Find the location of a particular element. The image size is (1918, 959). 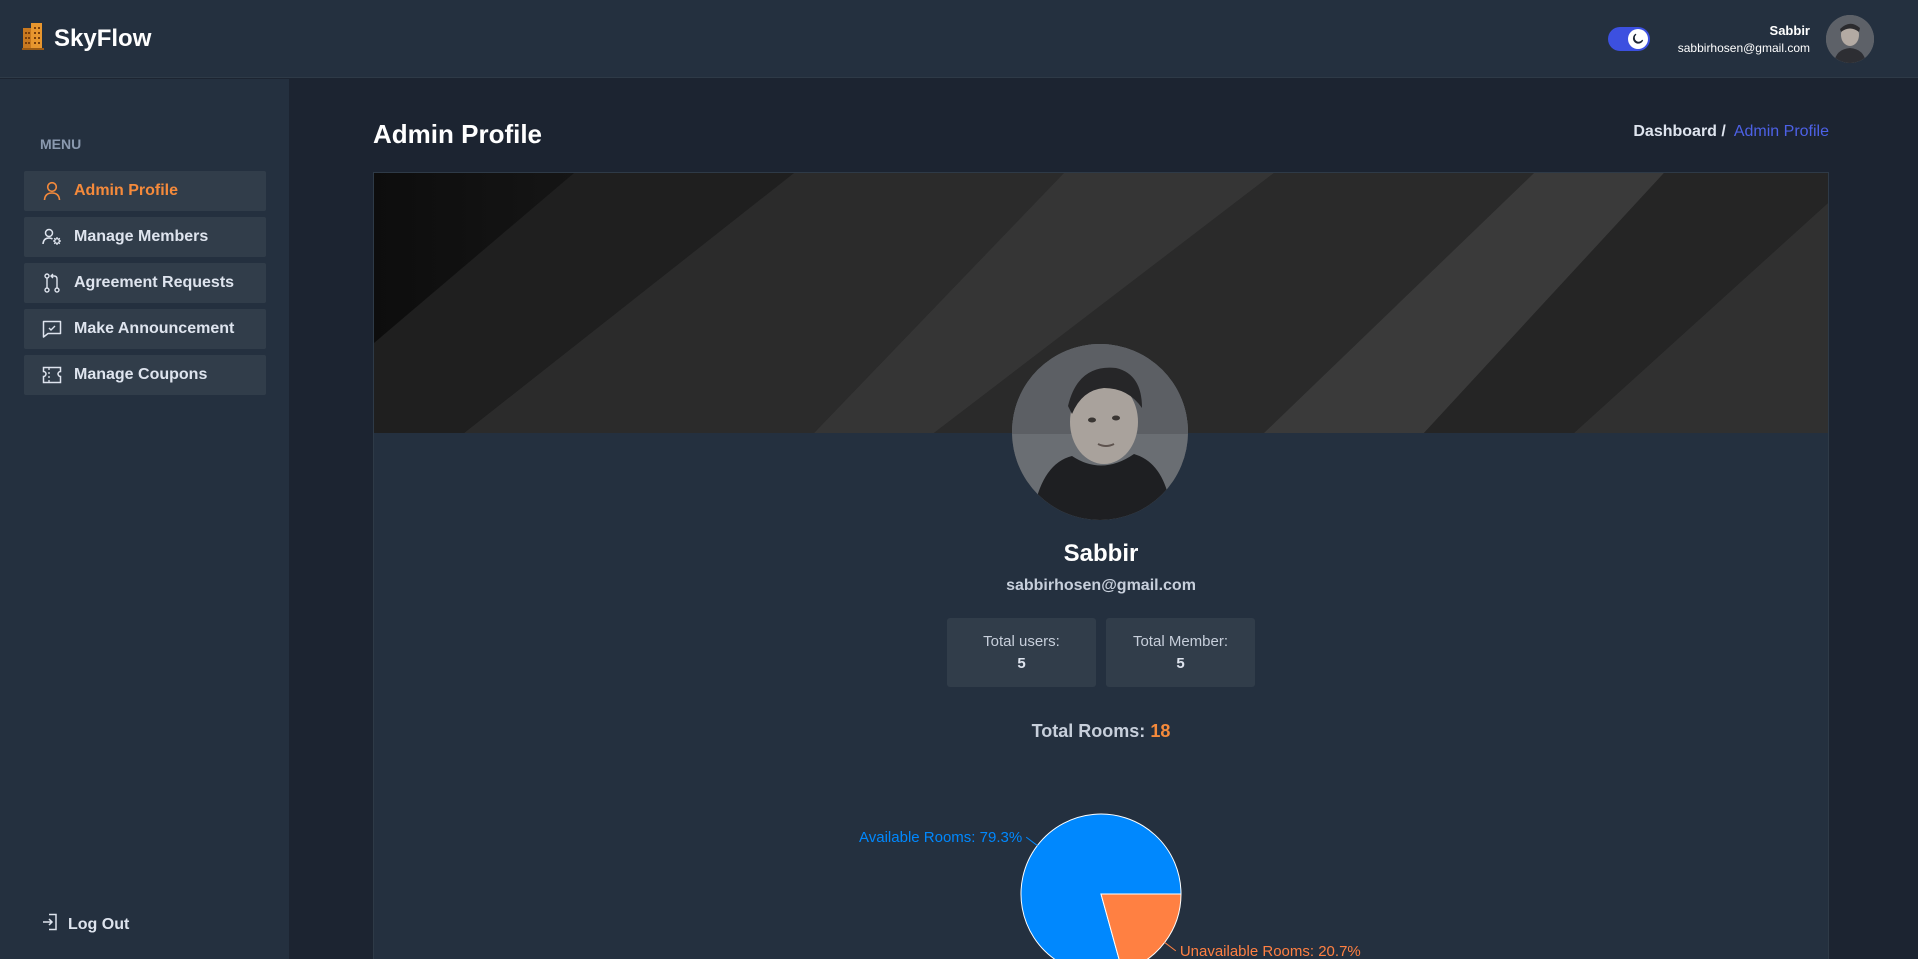

page-title: Admin Profile is located at coordinates (458, 134).